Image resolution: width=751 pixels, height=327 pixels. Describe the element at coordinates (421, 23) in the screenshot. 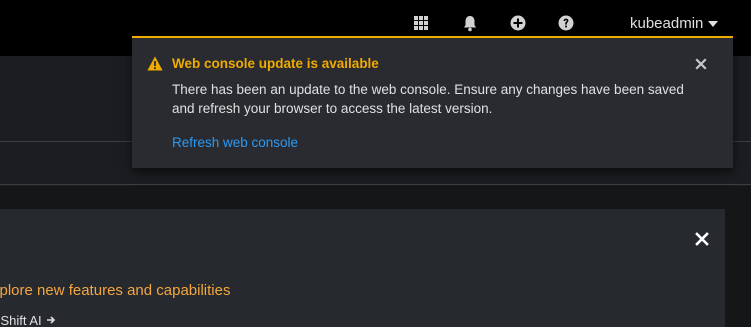

I see `grid-icon` at that location.